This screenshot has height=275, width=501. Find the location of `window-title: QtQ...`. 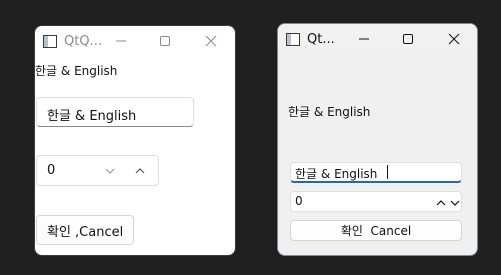

window-title: QtQ... is located at coordinates (83, 41).